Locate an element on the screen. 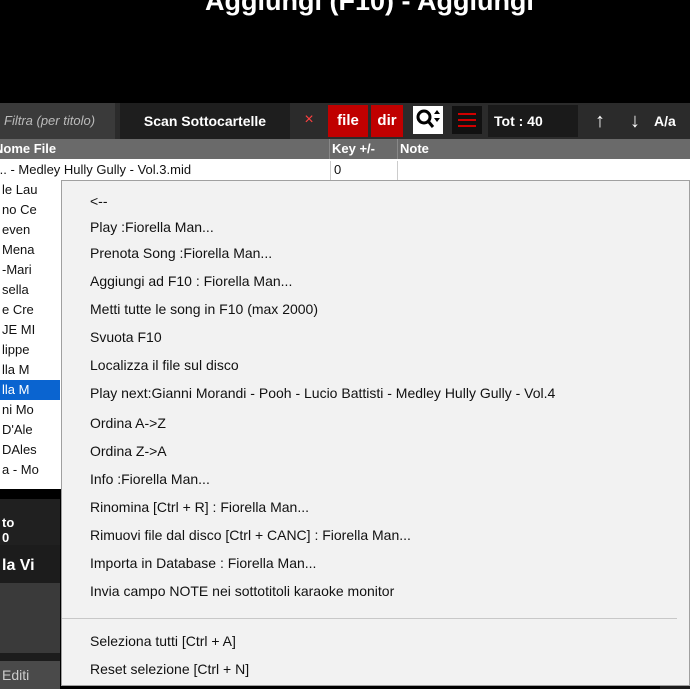  list-item: lippe is located at coordinates (30, 350).